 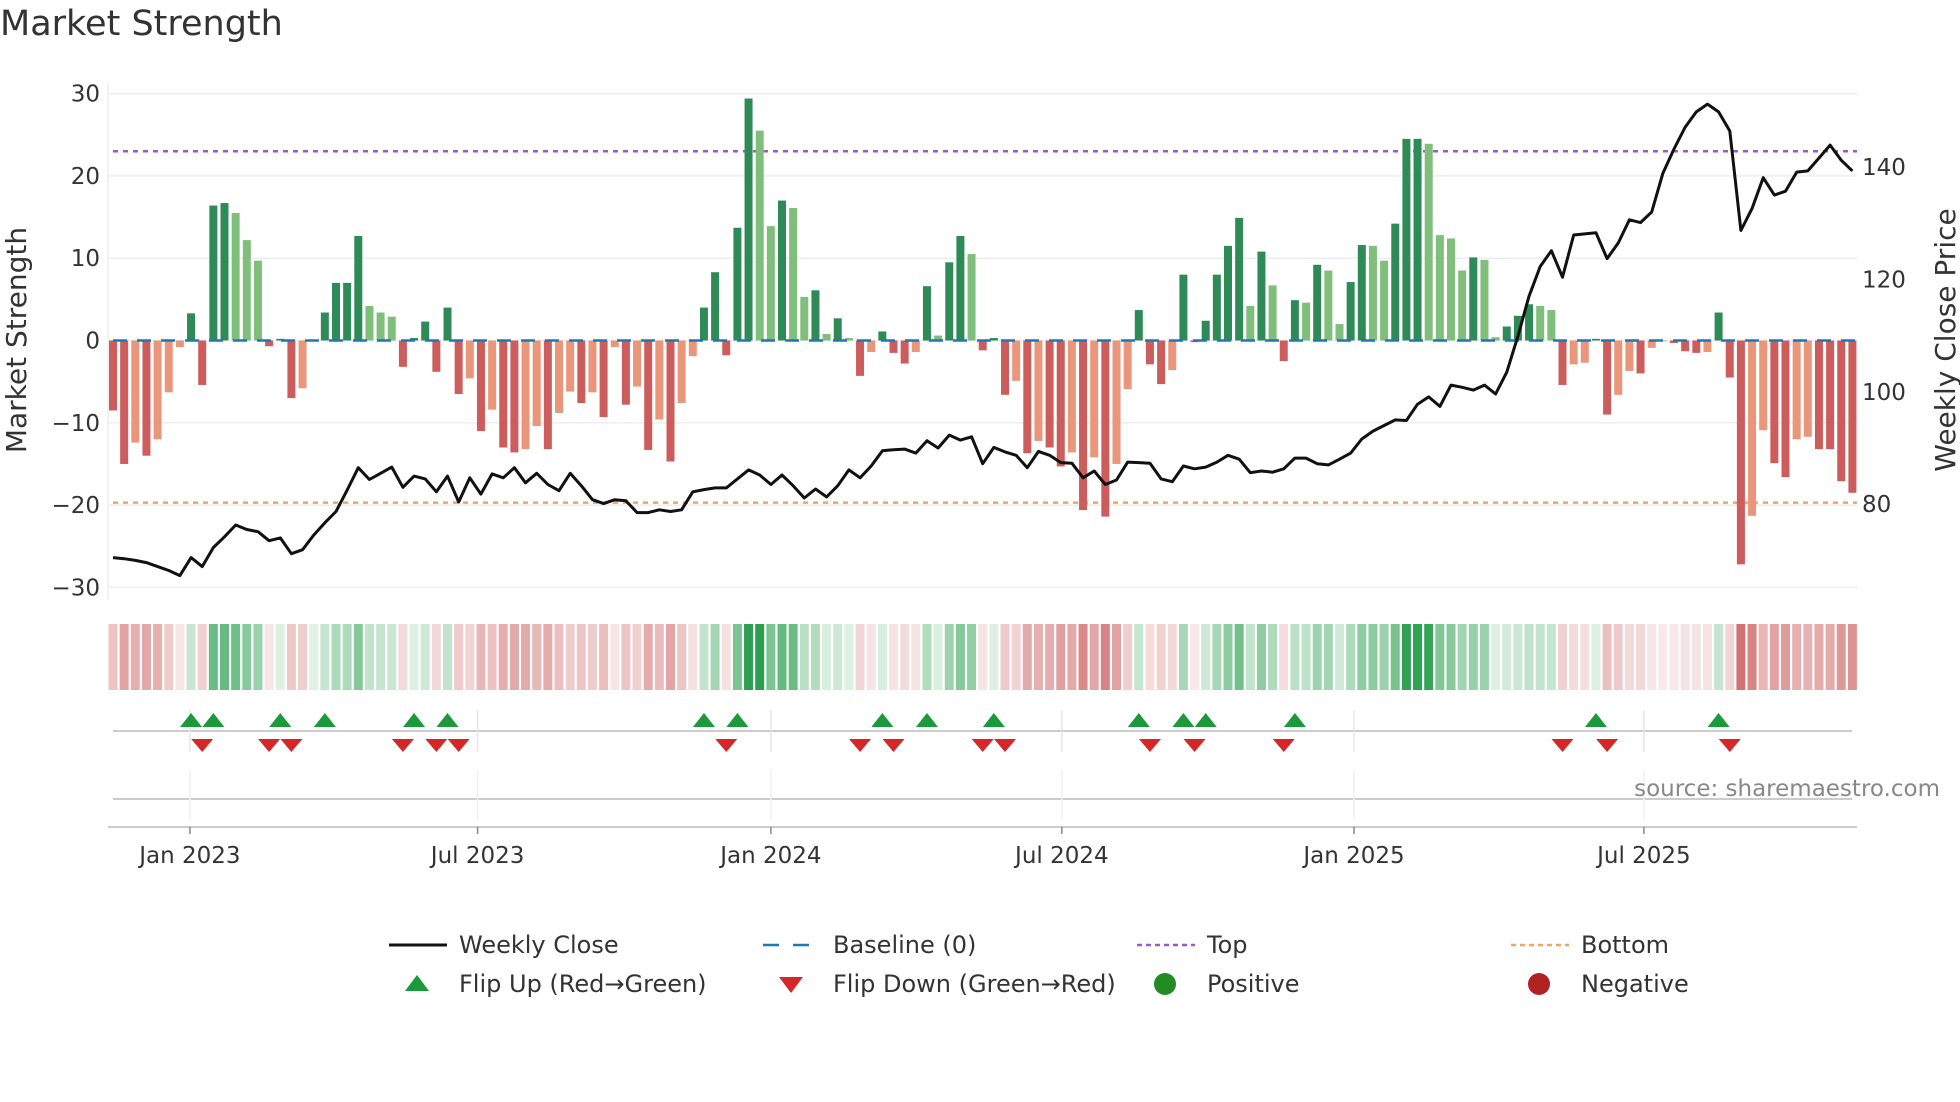 I want to click on y-tick-label: −20, so click(x=75, y=506).